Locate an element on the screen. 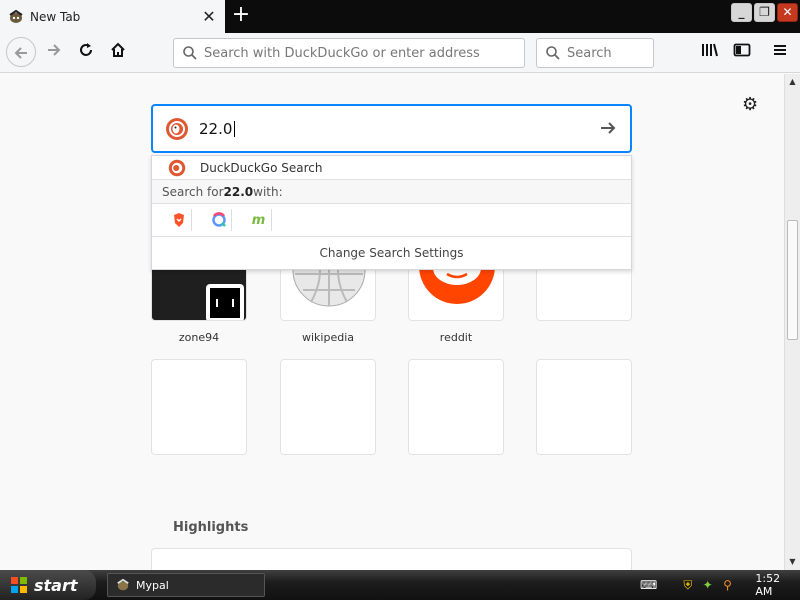 This screenshot has height=600, width=800. engine-label: DuckDuckGo Search is located at coordinates (261, 167).